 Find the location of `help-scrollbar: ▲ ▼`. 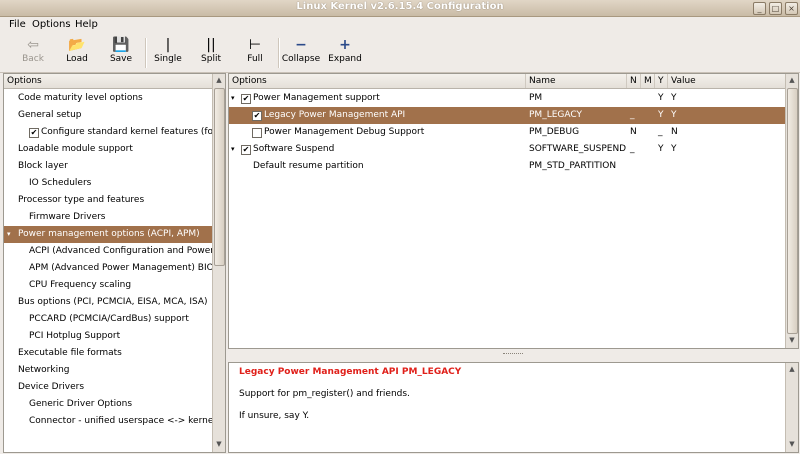

help-scrollbar: ▲ ▼ is located at coordinates (791, 407).